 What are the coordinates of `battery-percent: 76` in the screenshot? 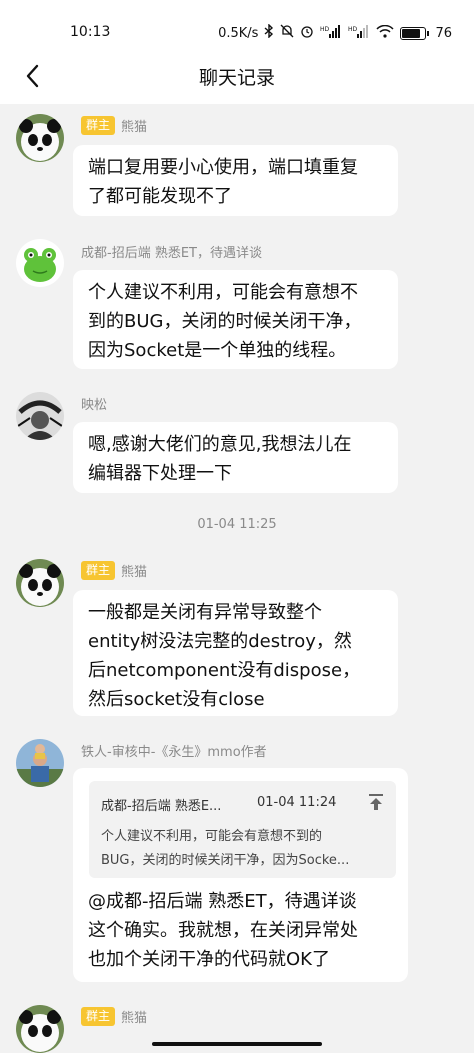 It's located at (443, 33).